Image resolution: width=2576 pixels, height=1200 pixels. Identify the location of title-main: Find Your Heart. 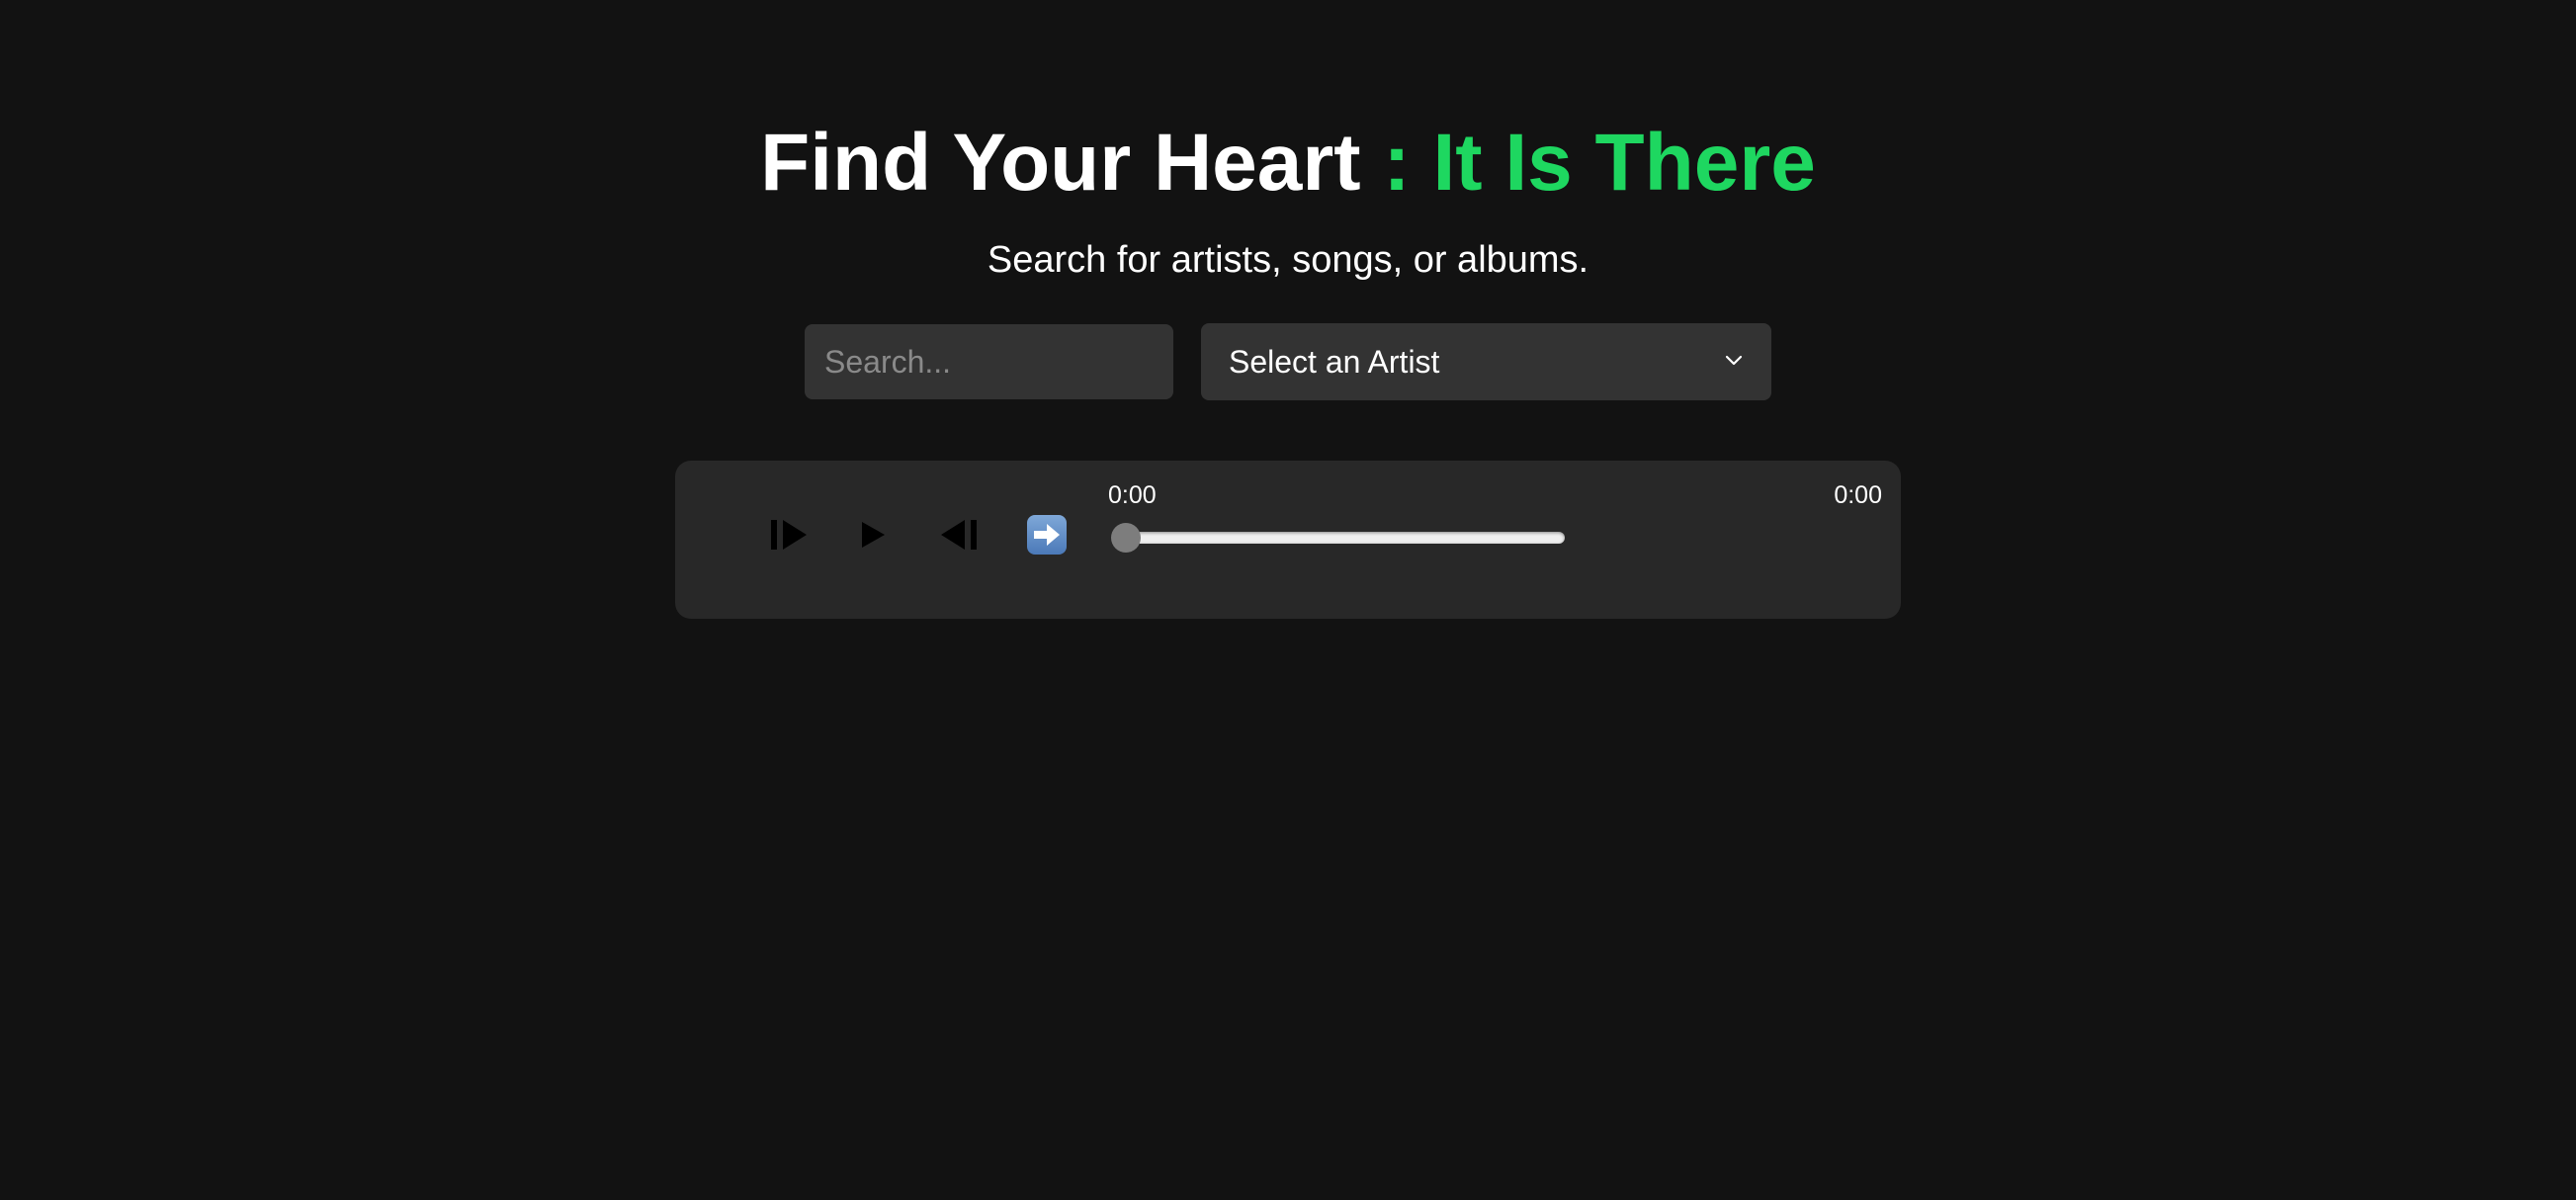
(1060, 163).